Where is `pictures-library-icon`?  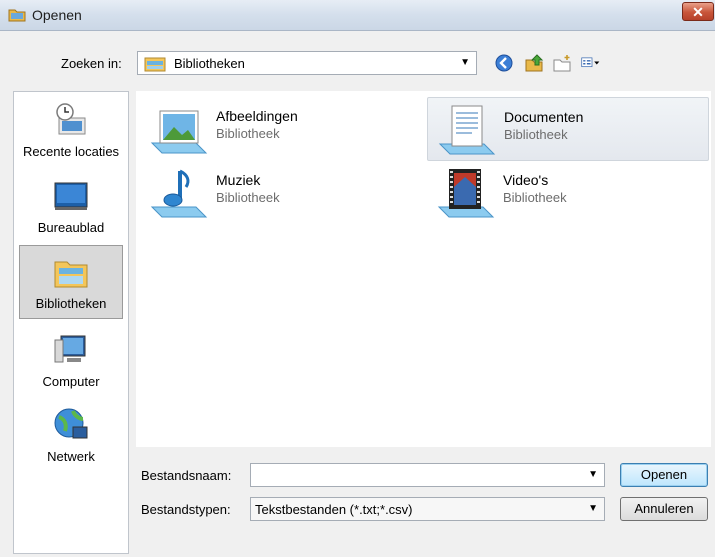
pictures-library-icon is located at coordinates (179, 132).